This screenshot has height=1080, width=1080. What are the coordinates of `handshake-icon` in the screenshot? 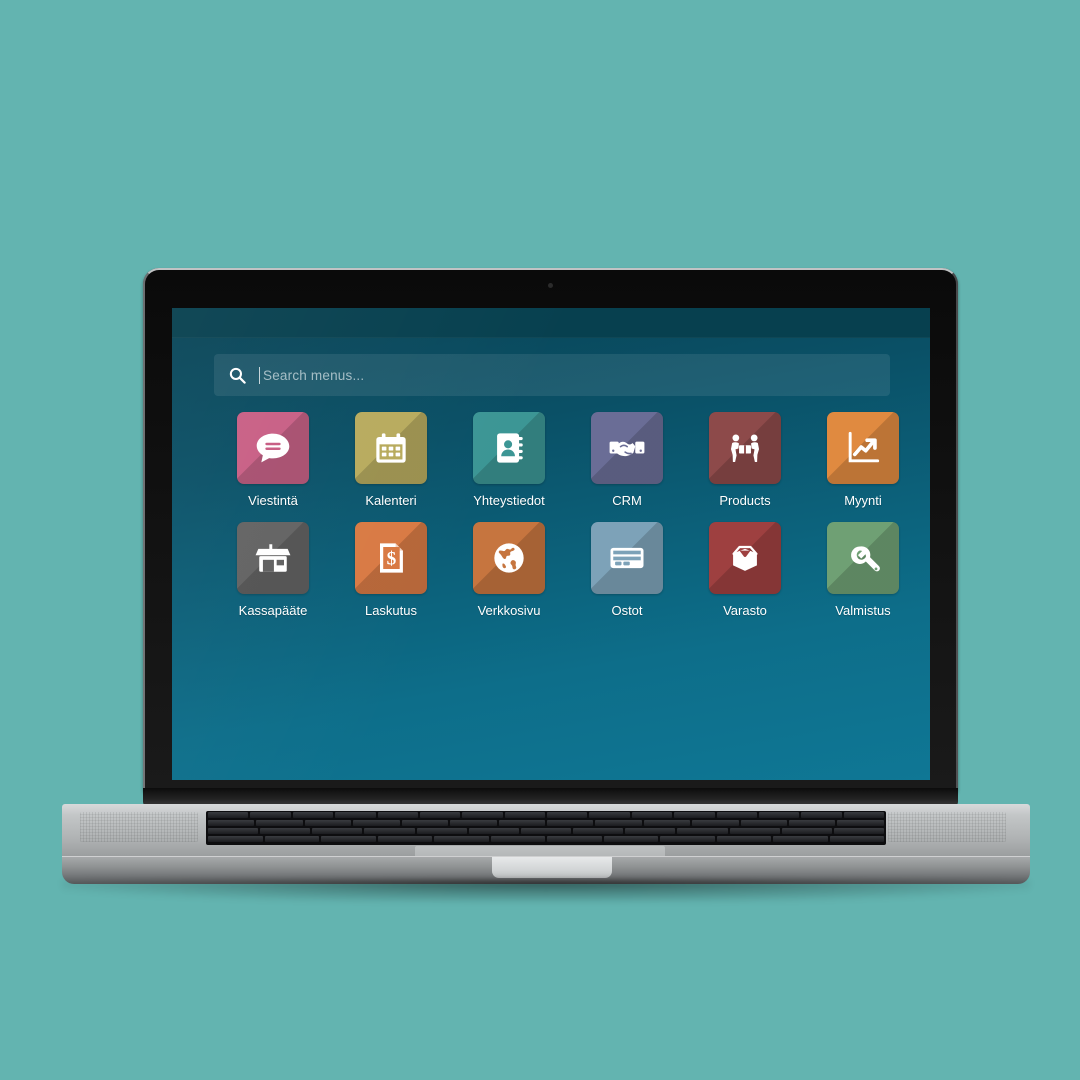 It's located at (627, 448).